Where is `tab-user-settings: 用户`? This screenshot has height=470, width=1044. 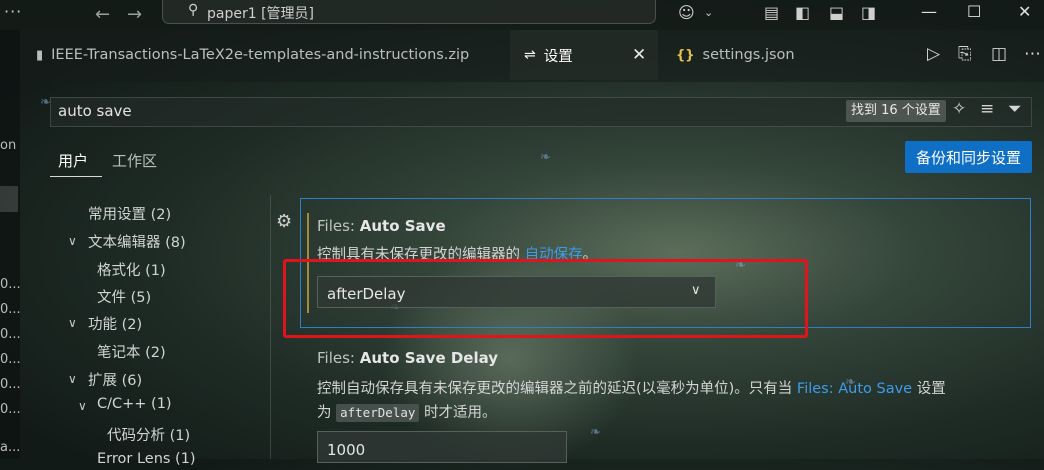 tab-user-settings: 用户 is located at coordinates (73, 160).